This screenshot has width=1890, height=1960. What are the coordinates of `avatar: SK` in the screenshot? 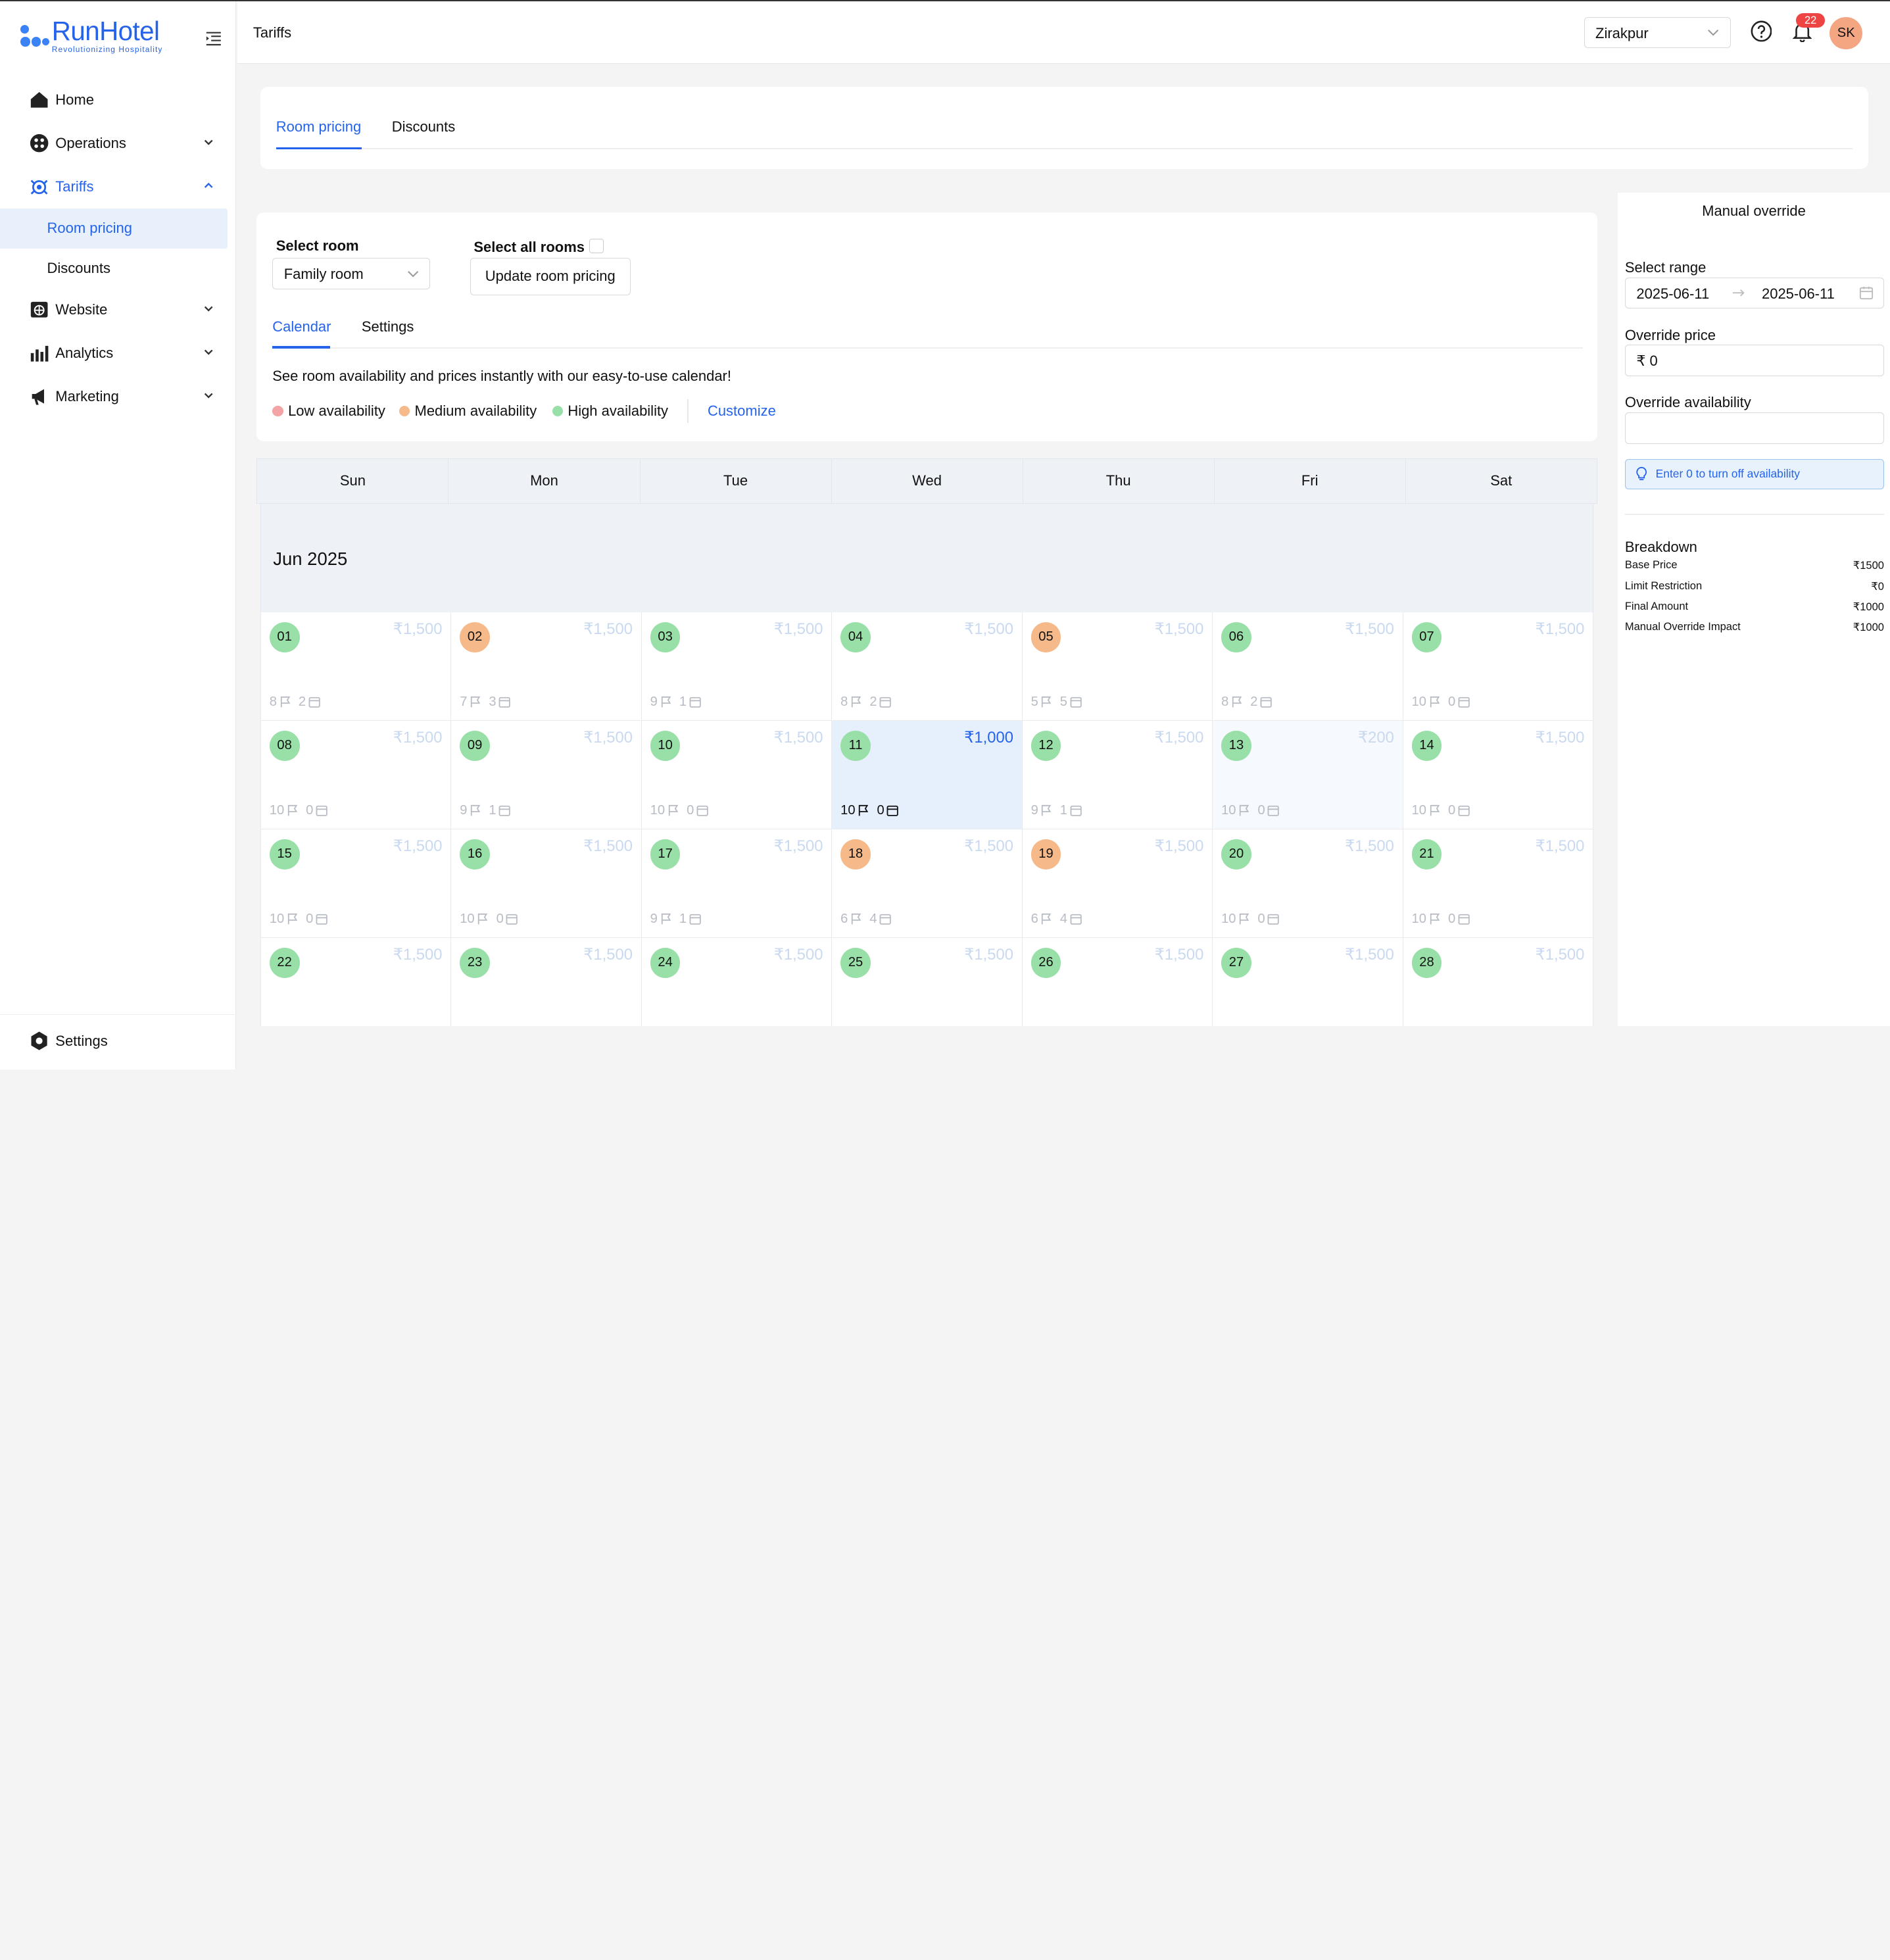 It's located at (1845, 33).